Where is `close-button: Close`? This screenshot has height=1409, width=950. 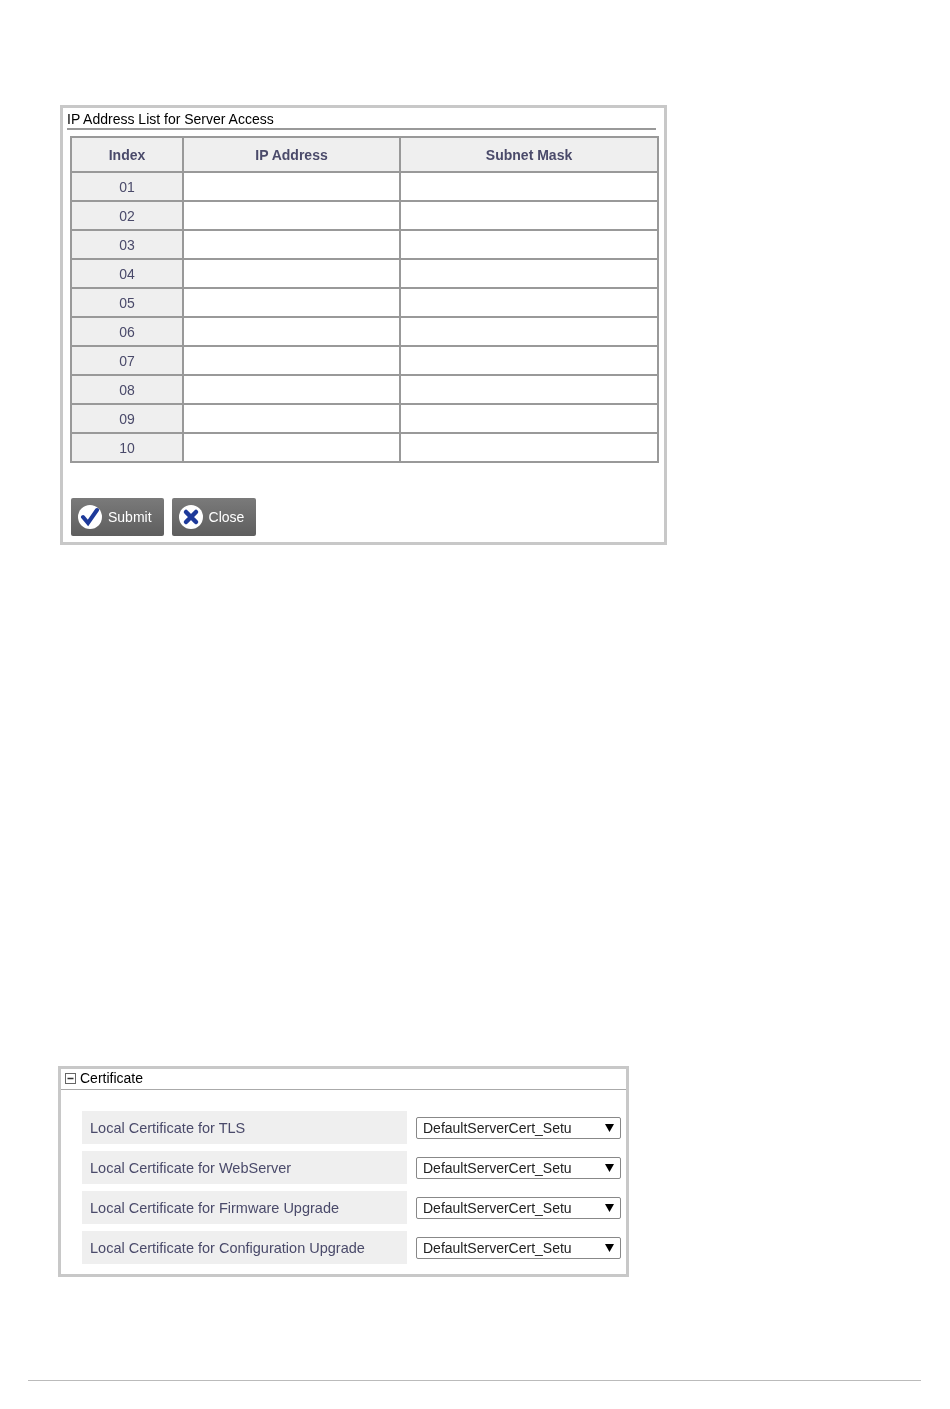 close-button: Close is located at coordinates (214, 517).